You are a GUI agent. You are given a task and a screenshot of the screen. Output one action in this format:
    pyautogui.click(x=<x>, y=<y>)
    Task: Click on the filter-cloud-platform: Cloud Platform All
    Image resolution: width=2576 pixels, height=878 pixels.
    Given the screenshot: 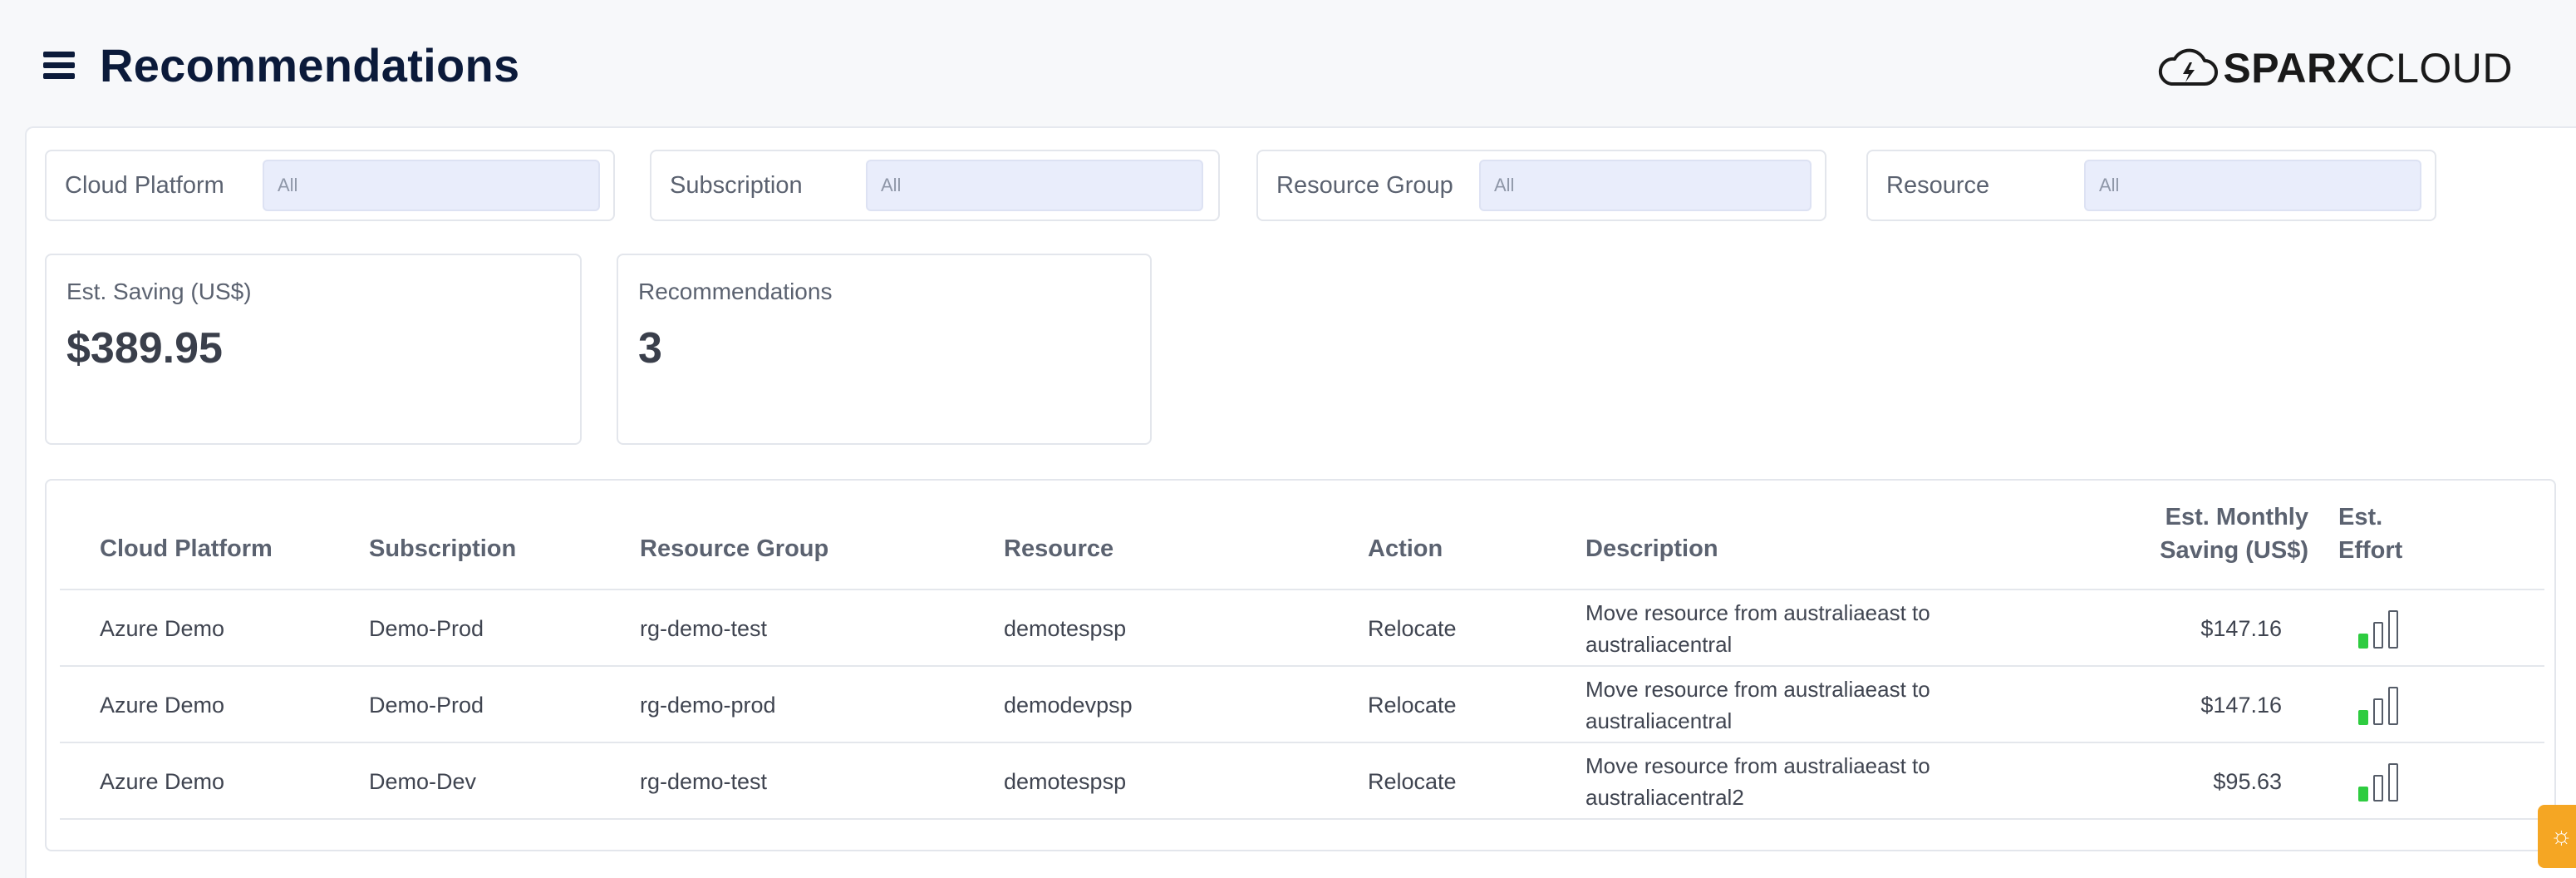 What is the action you would take?
    pyautogui.click(x=330, y=185)
    